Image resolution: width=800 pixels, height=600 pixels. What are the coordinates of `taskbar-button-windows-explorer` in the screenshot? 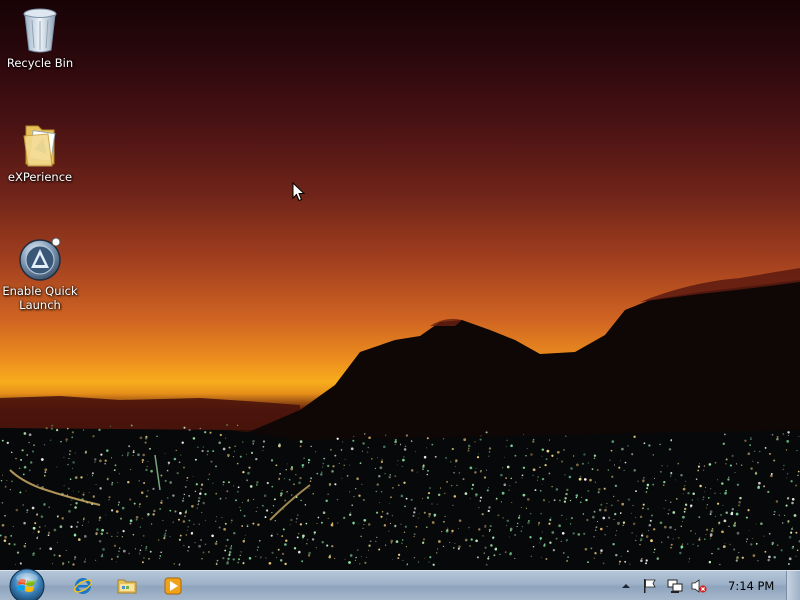 It's located at (127, 586).